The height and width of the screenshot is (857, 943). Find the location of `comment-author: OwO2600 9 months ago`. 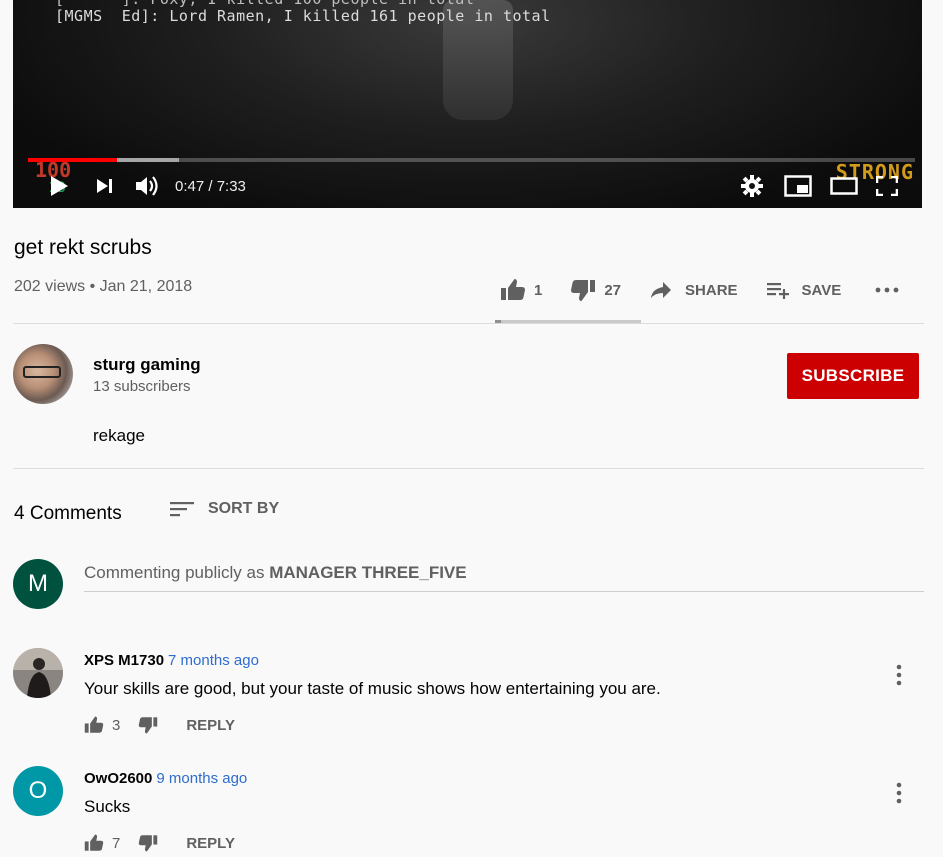

comment-author: OwO2600 9 months ago is located at coordinates (165, 778).